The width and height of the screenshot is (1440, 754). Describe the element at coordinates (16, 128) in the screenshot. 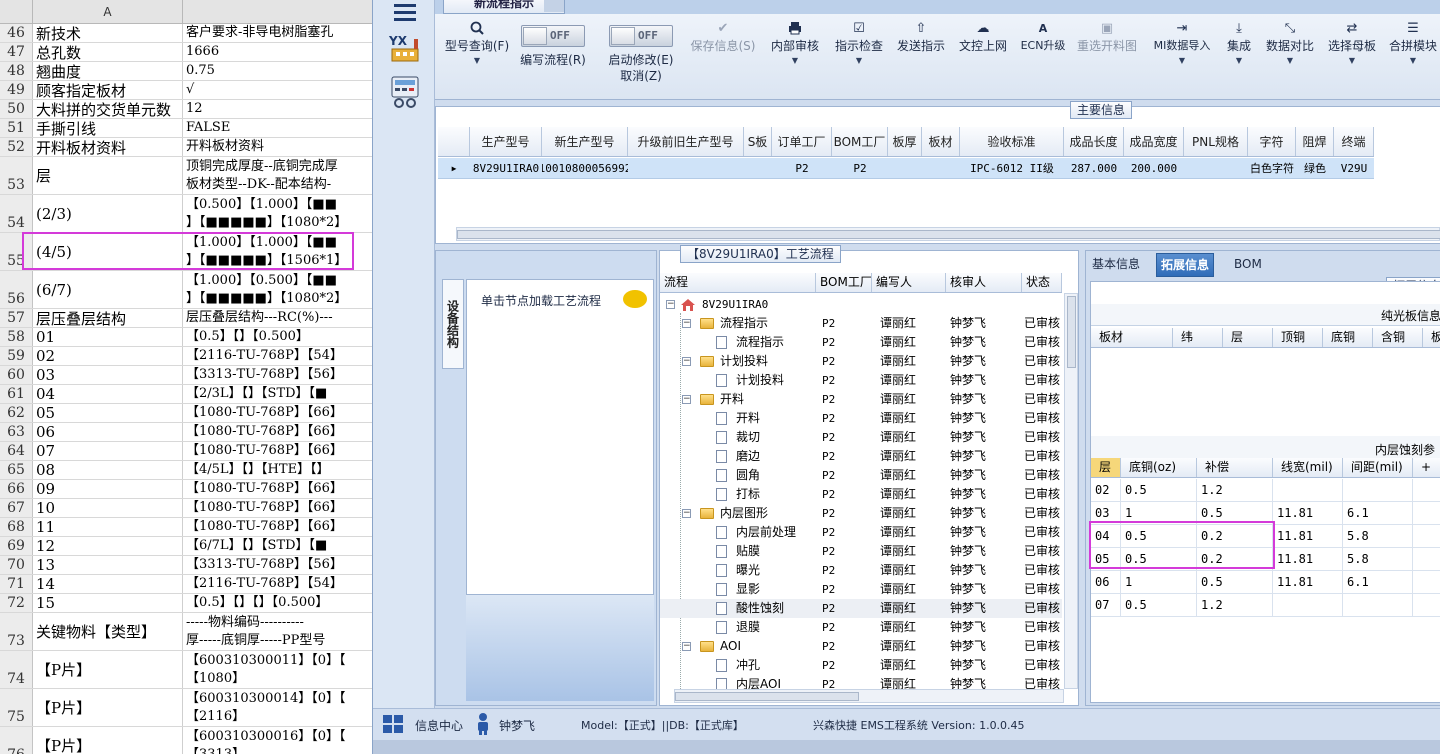

I see `row-number: 51` at that location.